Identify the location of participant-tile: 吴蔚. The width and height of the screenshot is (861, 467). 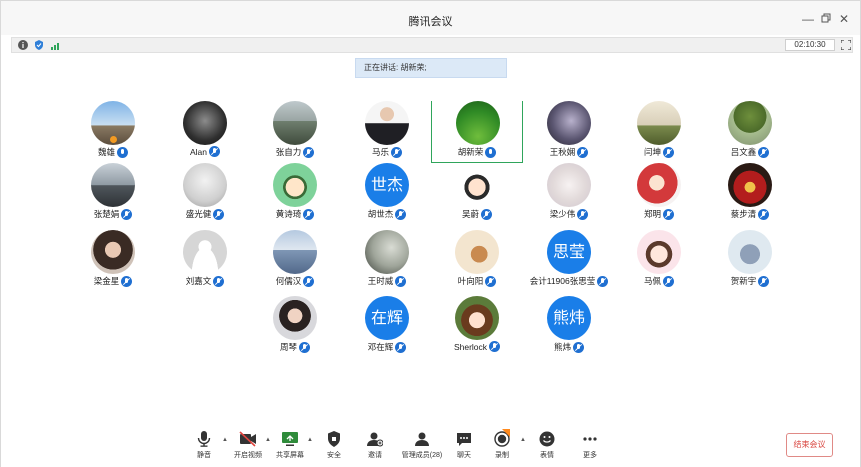
(477, 194).